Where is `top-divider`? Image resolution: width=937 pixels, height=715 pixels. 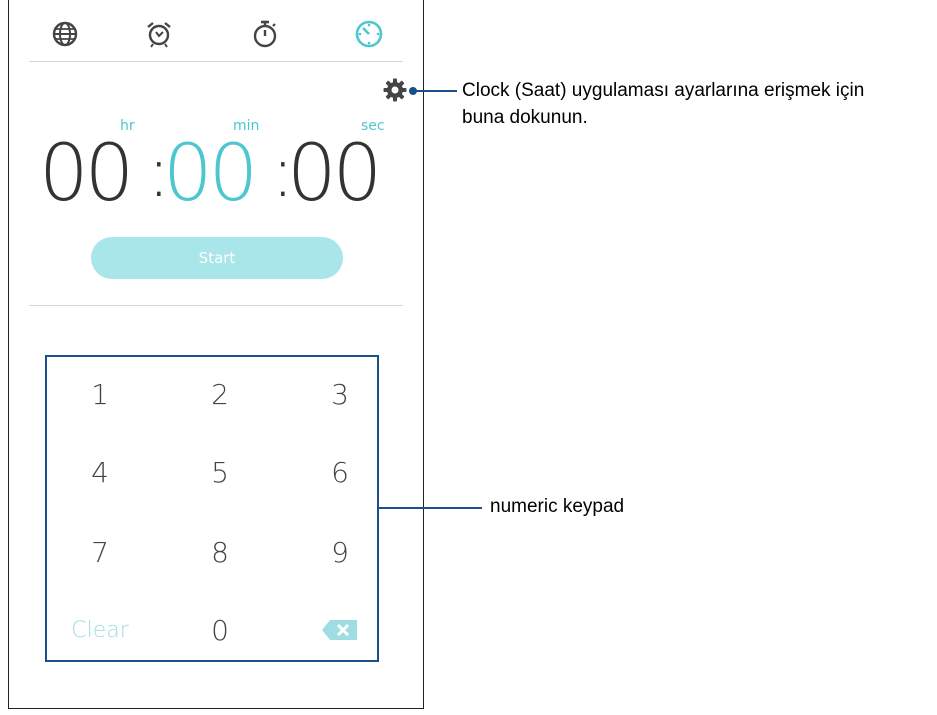
top-divider is located at coordinates (216, 61).